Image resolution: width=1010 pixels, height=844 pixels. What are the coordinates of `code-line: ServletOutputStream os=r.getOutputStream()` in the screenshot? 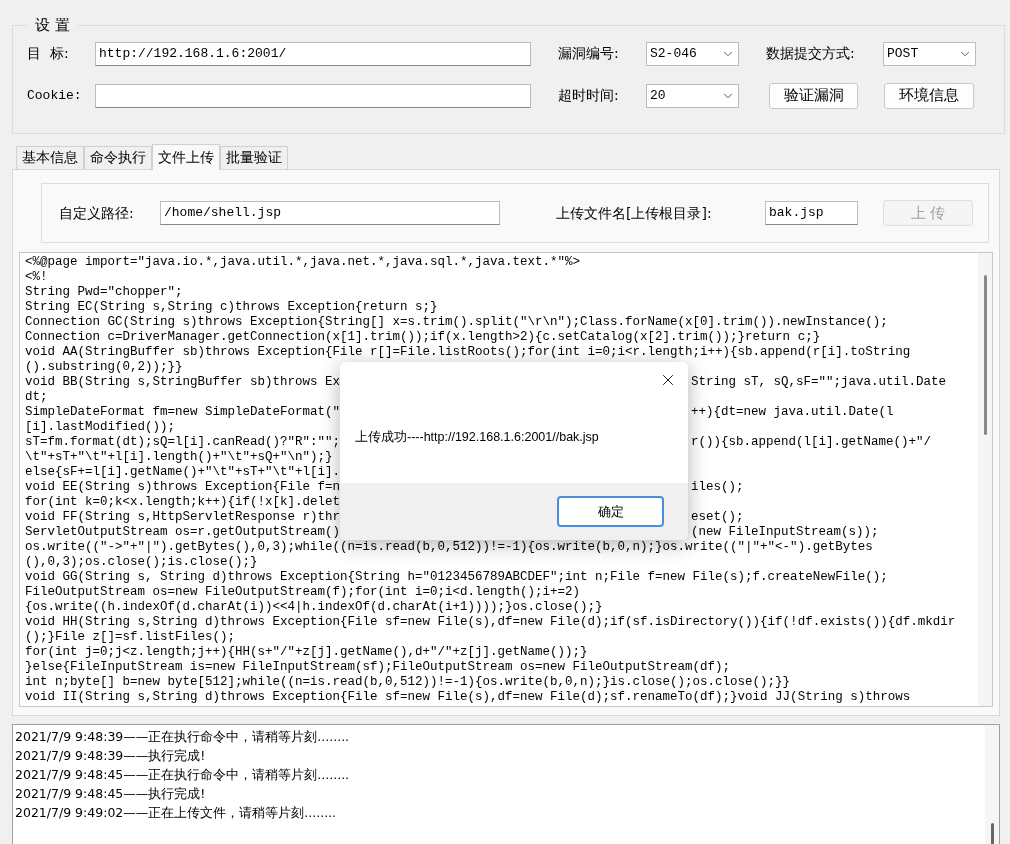 It's located at (183, 532).